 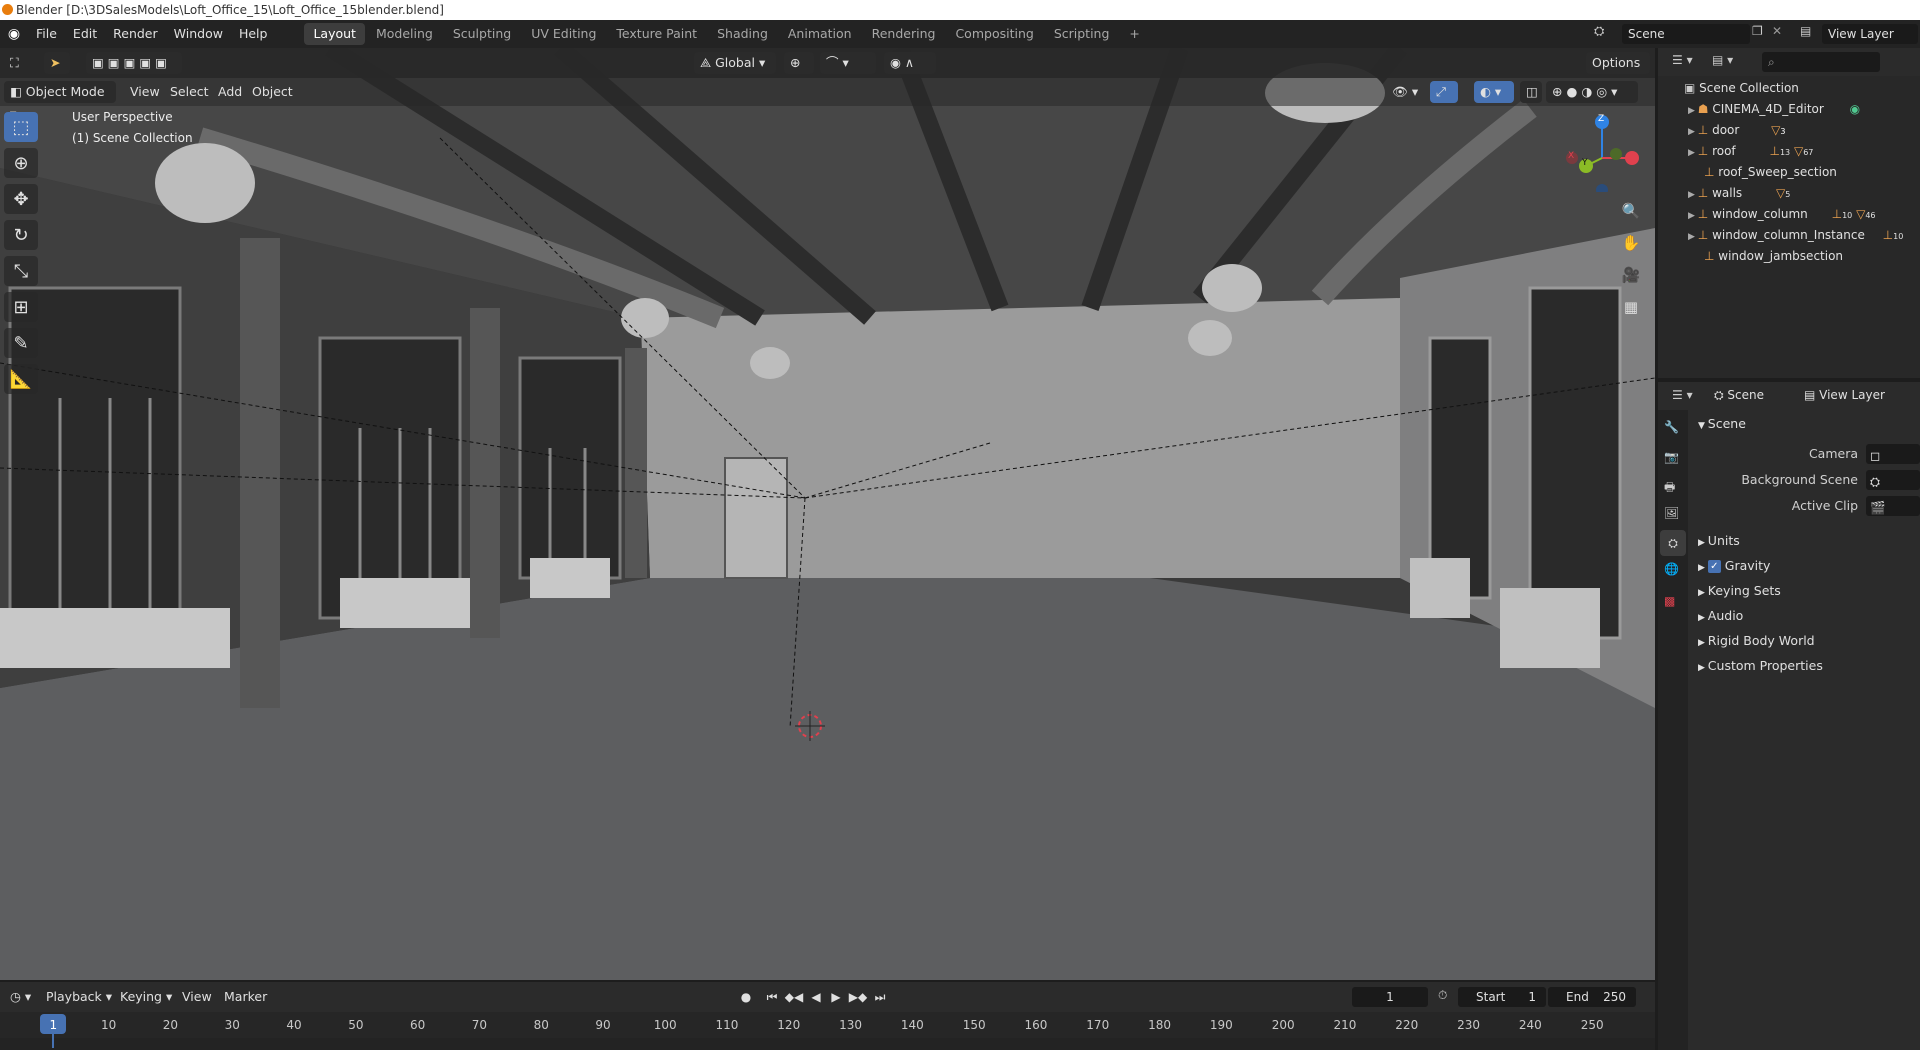 What do you see at coordinates (1669, 488) in the screenshot?
I see `output-tab-icon: 🖶` at bounding box center [1669, 488].